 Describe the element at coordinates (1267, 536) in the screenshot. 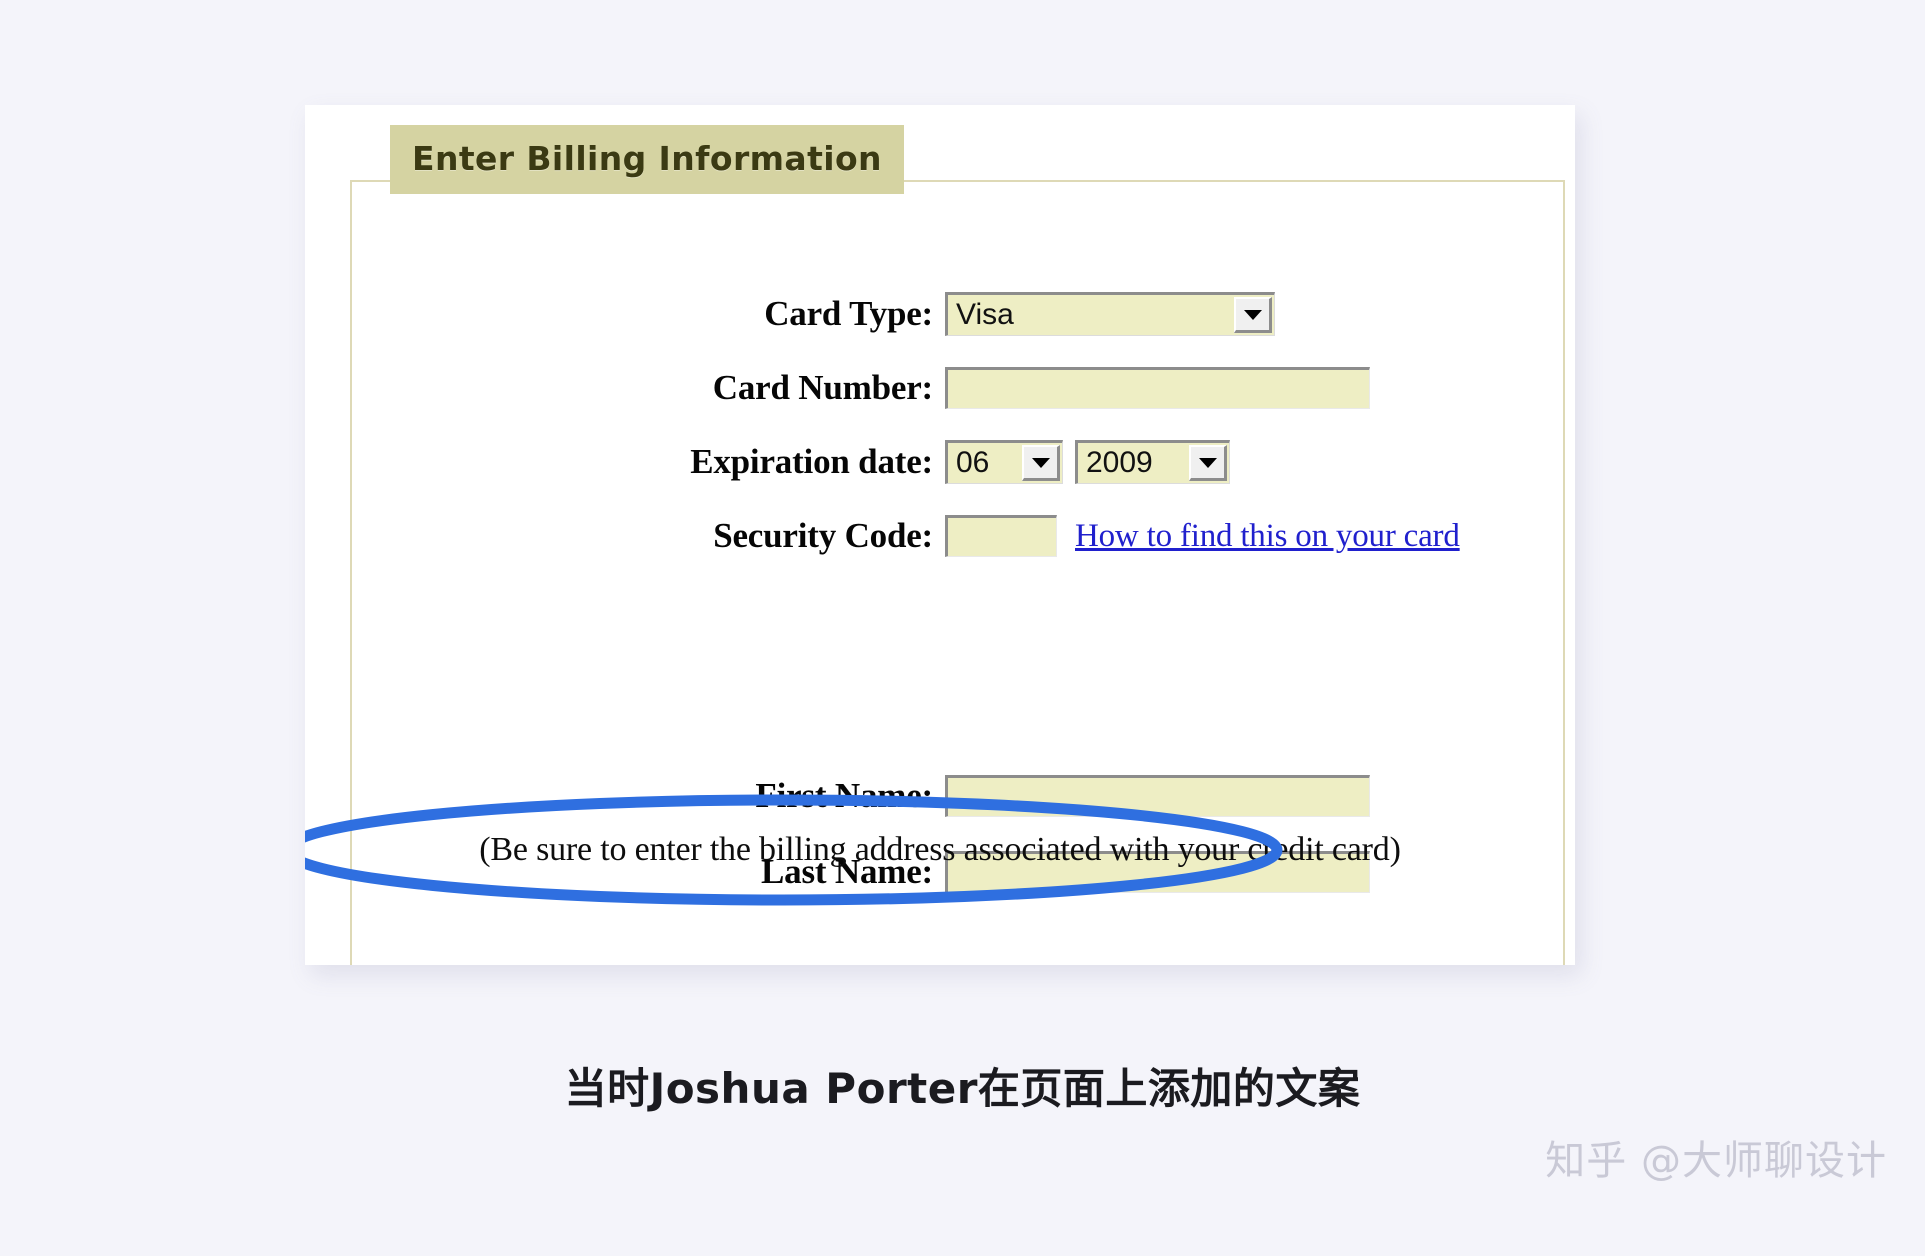

I see `how-to-find-card-code-link: How to find this on your card` at that location.